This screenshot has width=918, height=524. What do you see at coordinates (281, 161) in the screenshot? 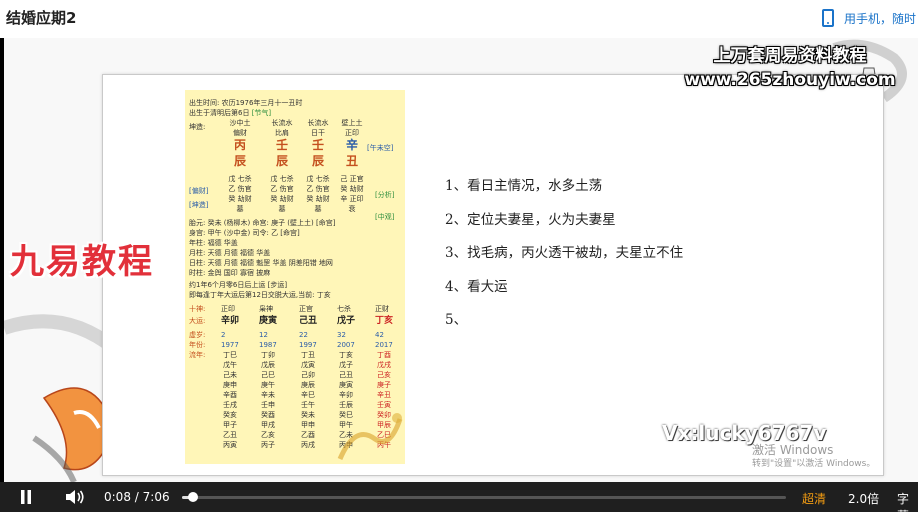
I see `branch-2: 辰` at bounding box center [281, 161].